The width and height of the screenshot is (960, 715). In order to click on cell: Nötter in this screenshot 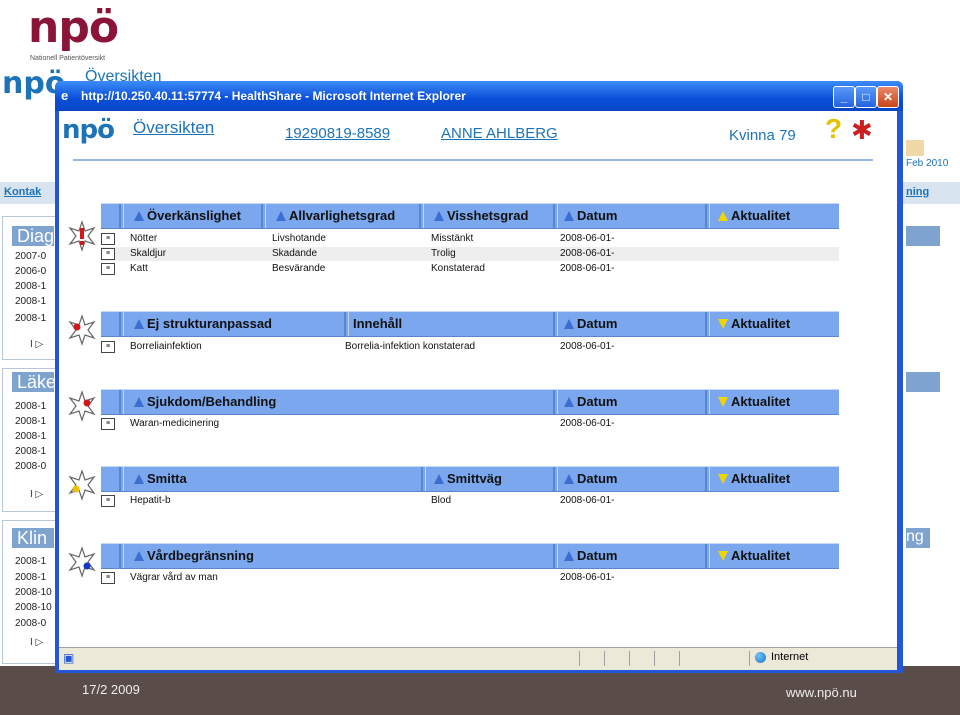, I will do `click(144, 238)`.